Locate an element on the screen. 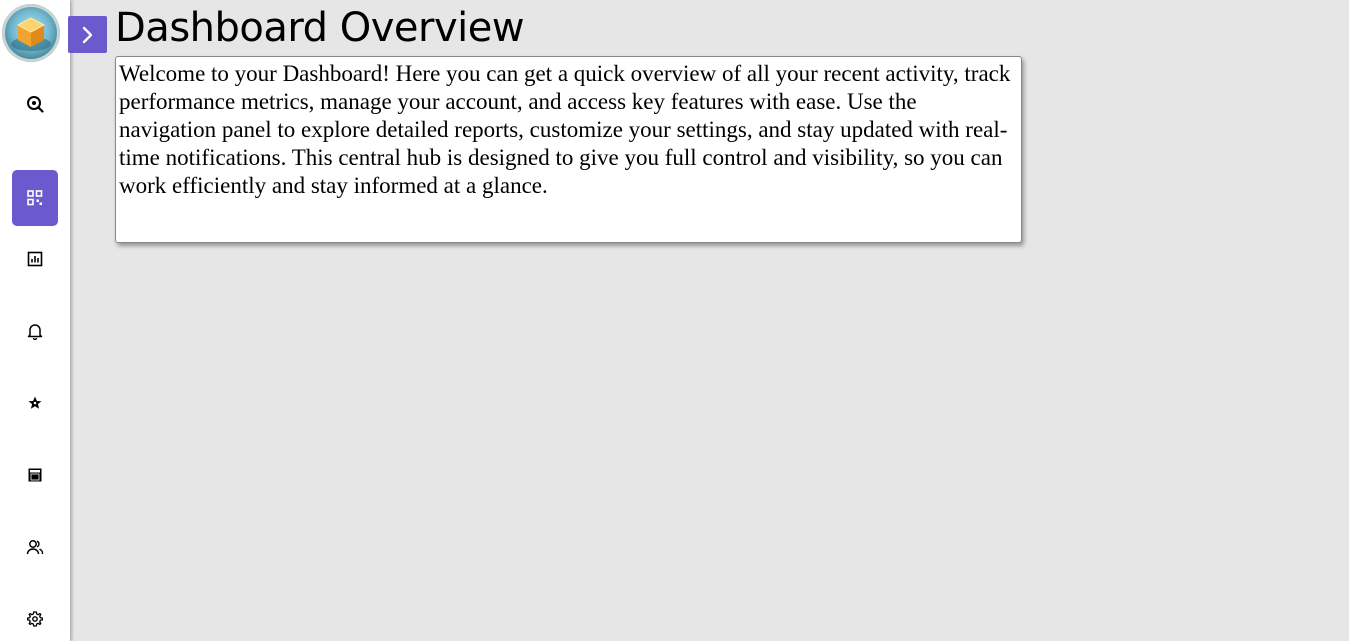  gear-icon is located at coordinates (35, 619).